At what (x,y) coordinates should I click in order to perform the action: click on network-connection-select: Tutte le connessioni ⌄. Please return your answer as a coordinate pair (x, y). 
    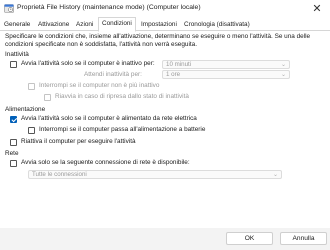
    Looking at the image, I should click on (155, 174).